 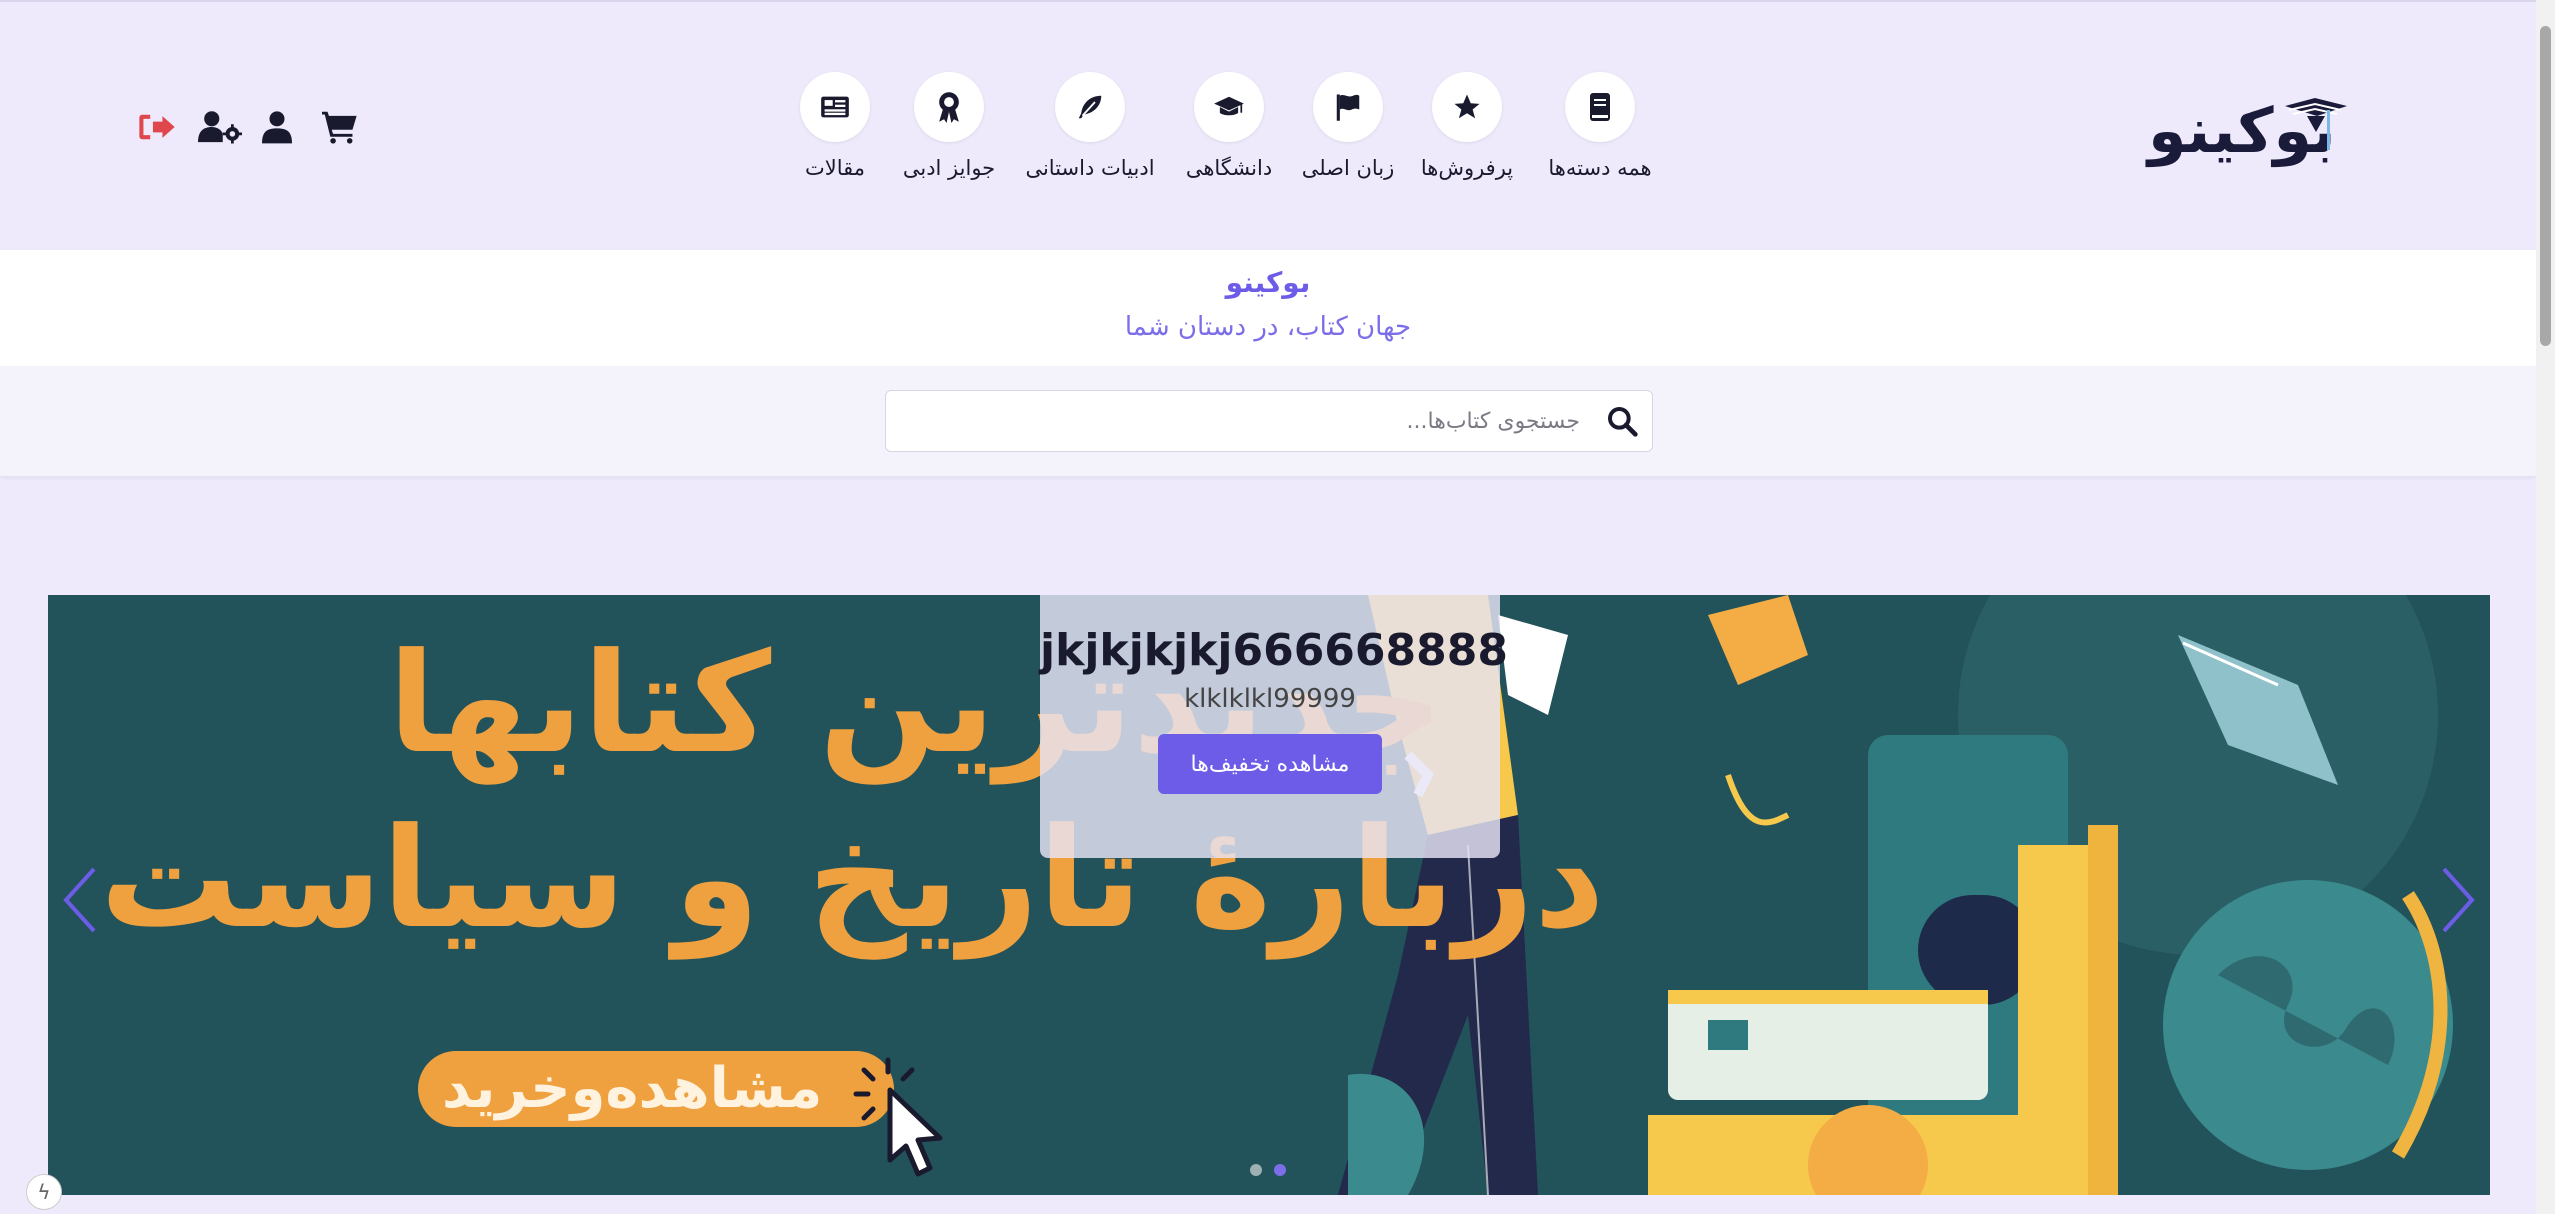 What do you see at coordinates (220, 129) in the screenshot?
I see `user-settings-icon` at bounding box center [220, 129].